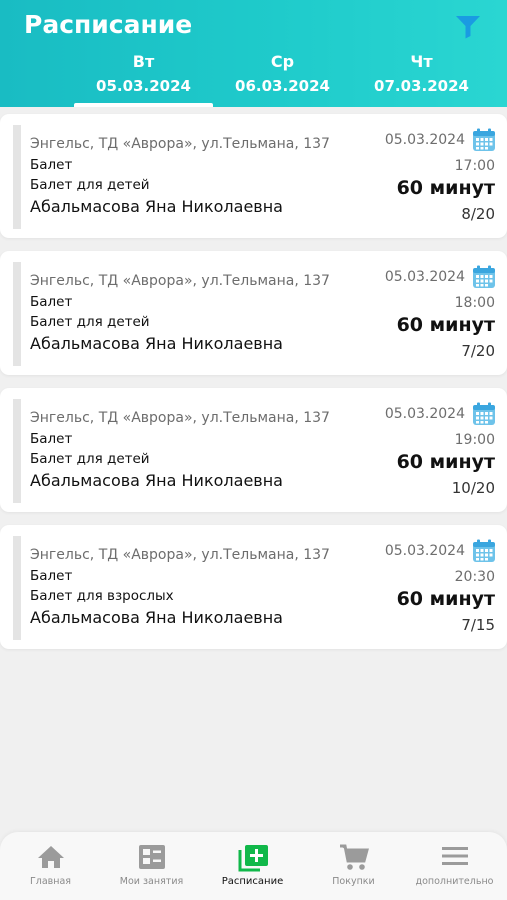  What do you see at coordinates (478, 625) in the screenshot?
I see `lesson-seats: 7/15` at bounding box center [478, 625].